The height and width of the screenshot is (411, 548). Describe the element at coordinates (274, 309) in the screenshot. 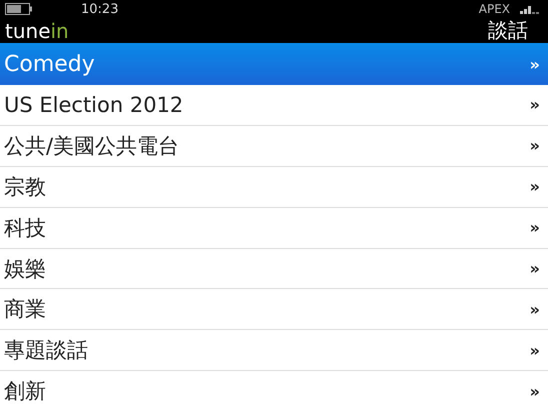

I see `category-item: 商業 »` at that location.